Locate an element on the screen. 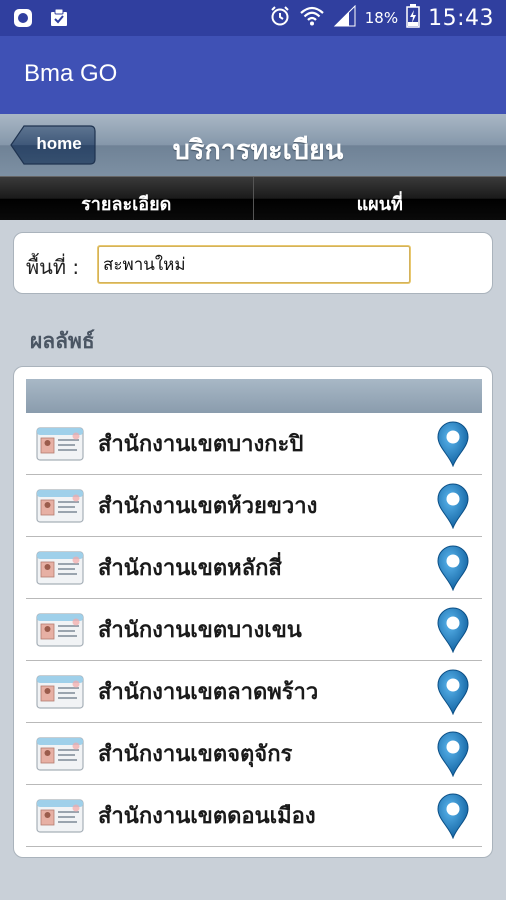 The height and width of the screenshot is (900, 506). results-heading: ผลลัพธ์ is located at coordinates (62, 341).